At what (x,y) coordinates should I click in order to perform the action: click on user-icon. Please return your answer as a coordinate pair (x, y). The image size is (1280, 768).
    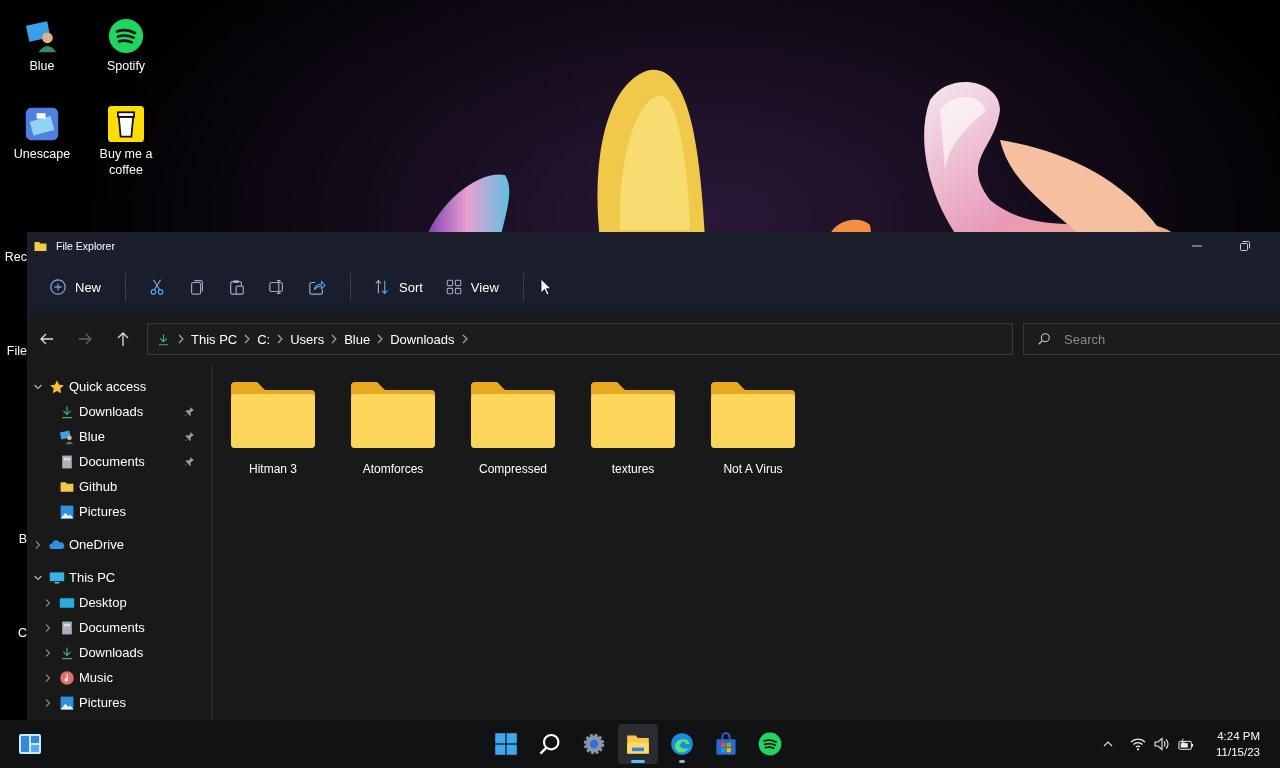
    Looking at the image, I should click on (67, 436).